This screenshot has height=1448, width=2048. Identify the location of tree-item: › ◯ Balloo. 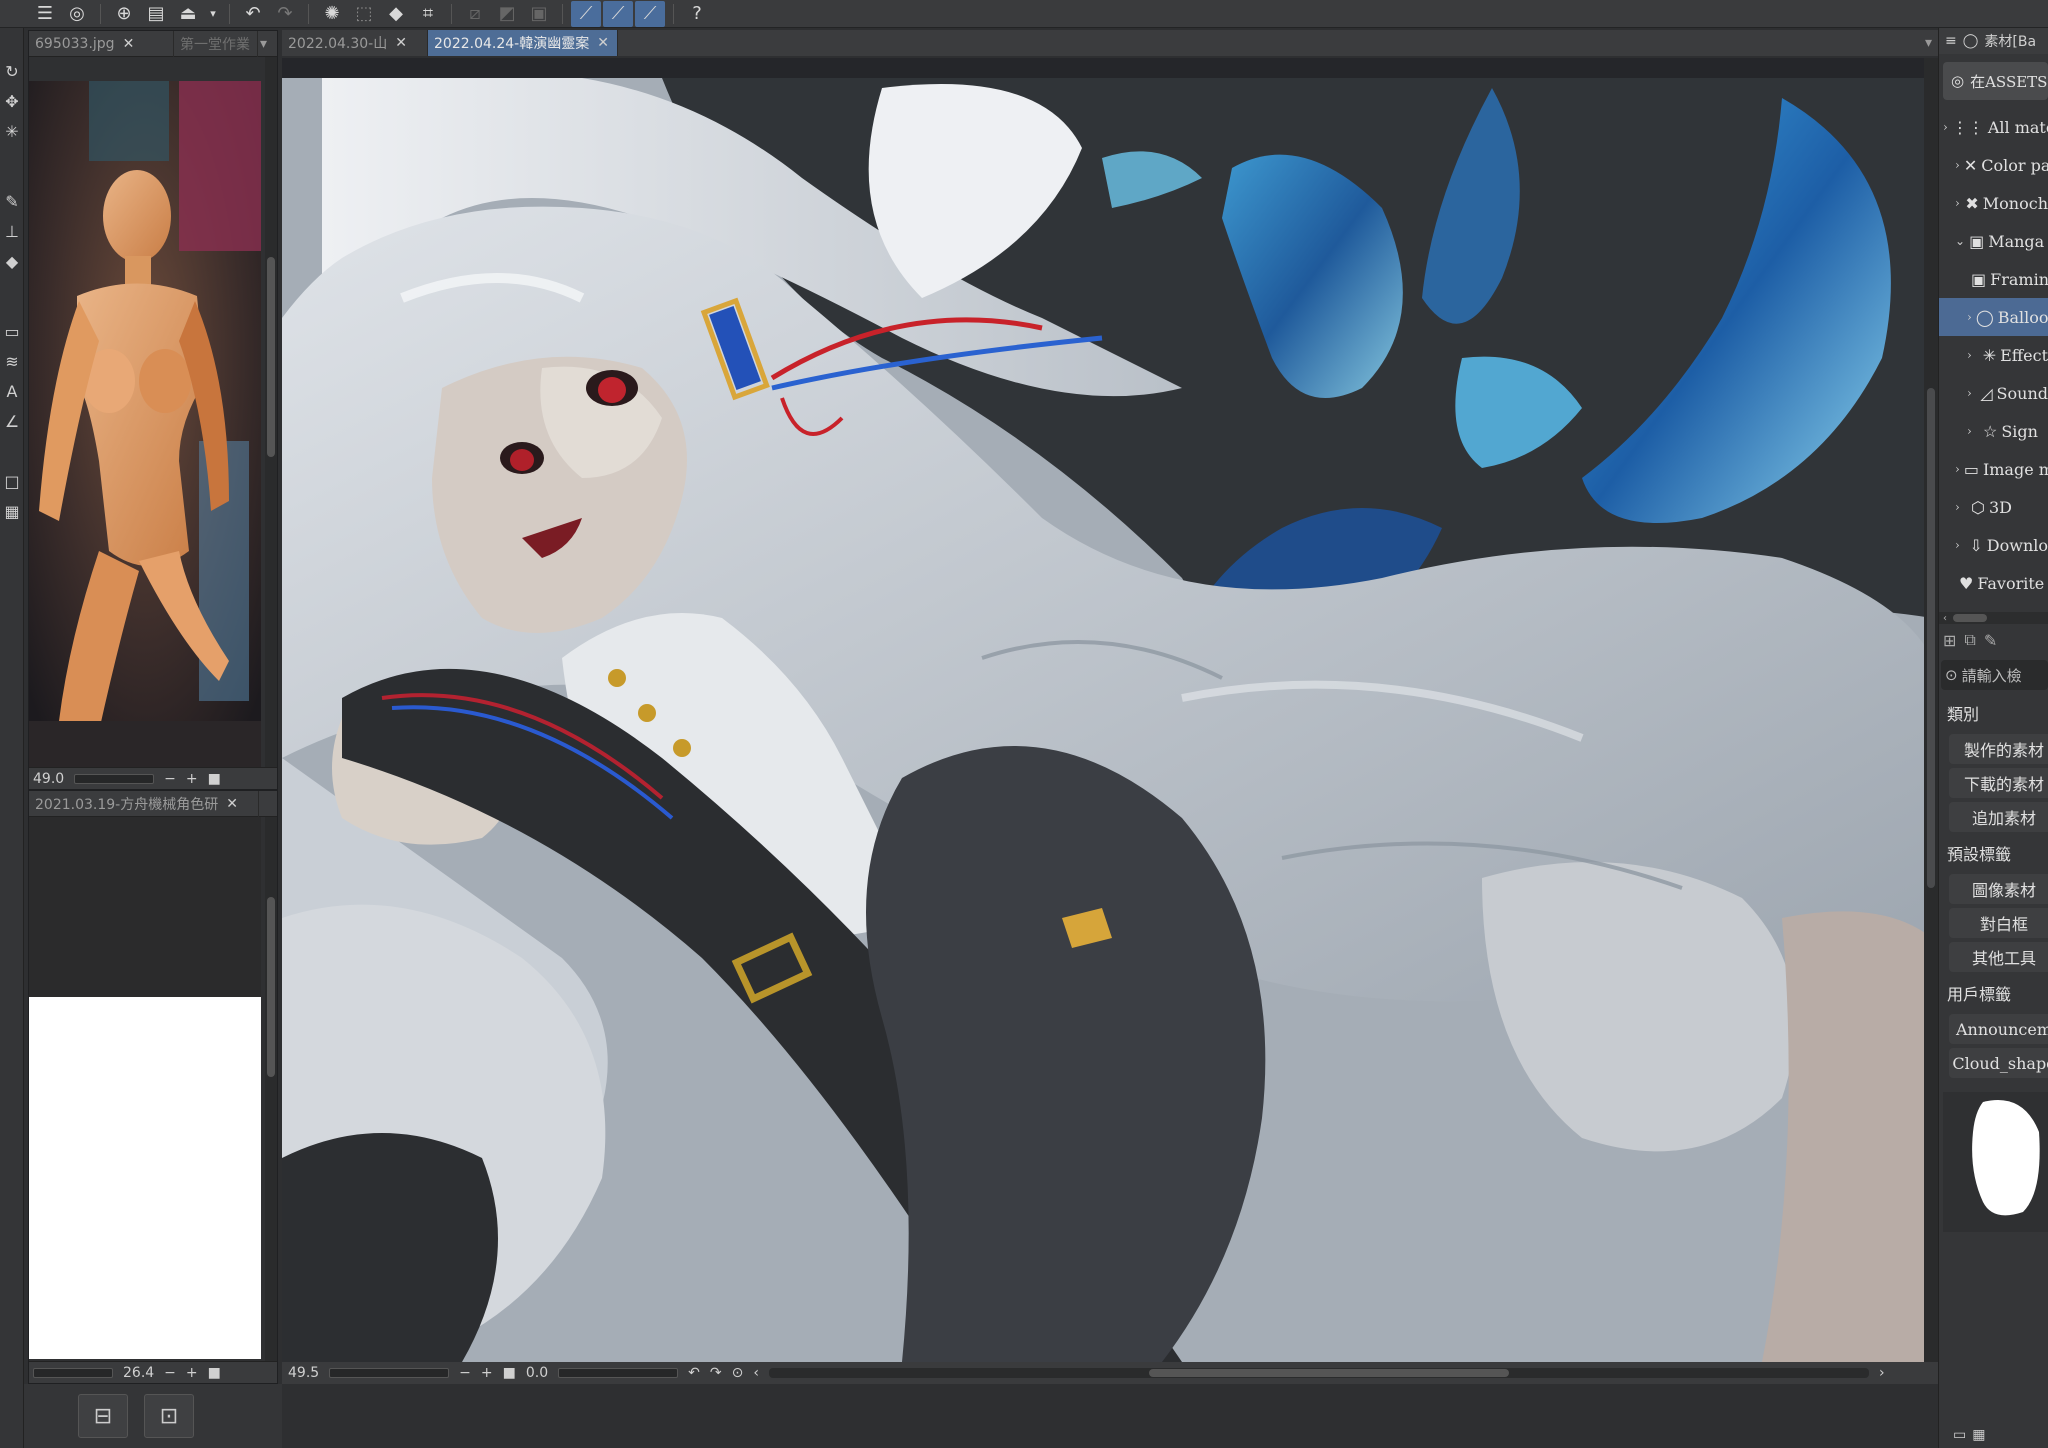
(1993, 317).